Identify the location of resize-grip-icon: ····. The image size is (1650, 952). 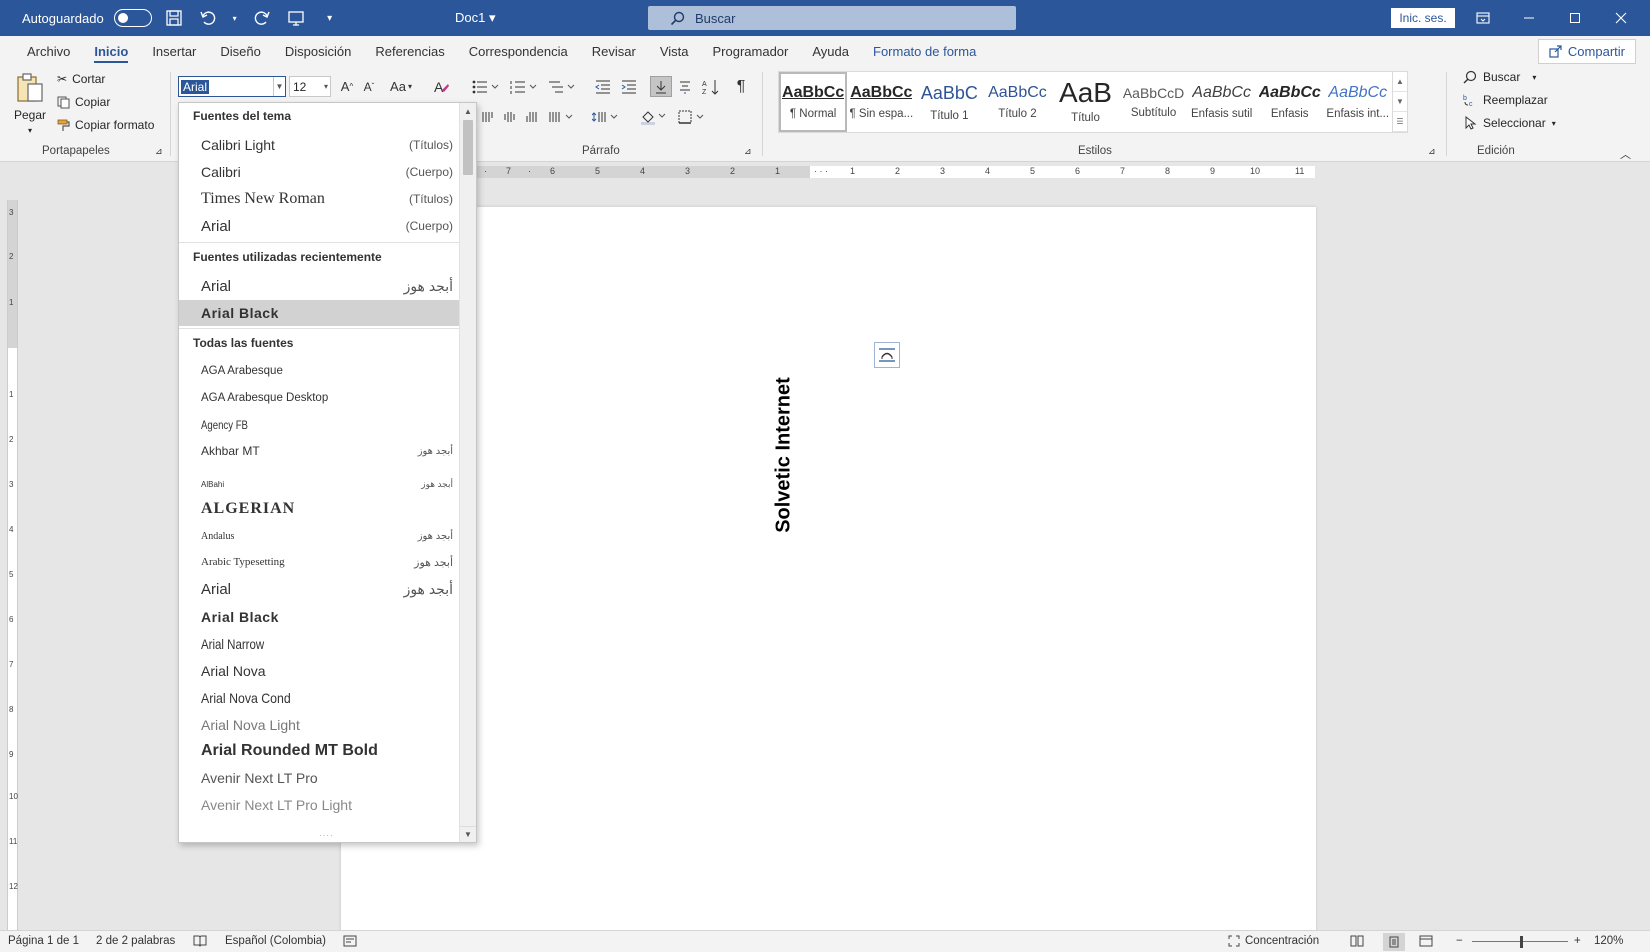
(326, 835).